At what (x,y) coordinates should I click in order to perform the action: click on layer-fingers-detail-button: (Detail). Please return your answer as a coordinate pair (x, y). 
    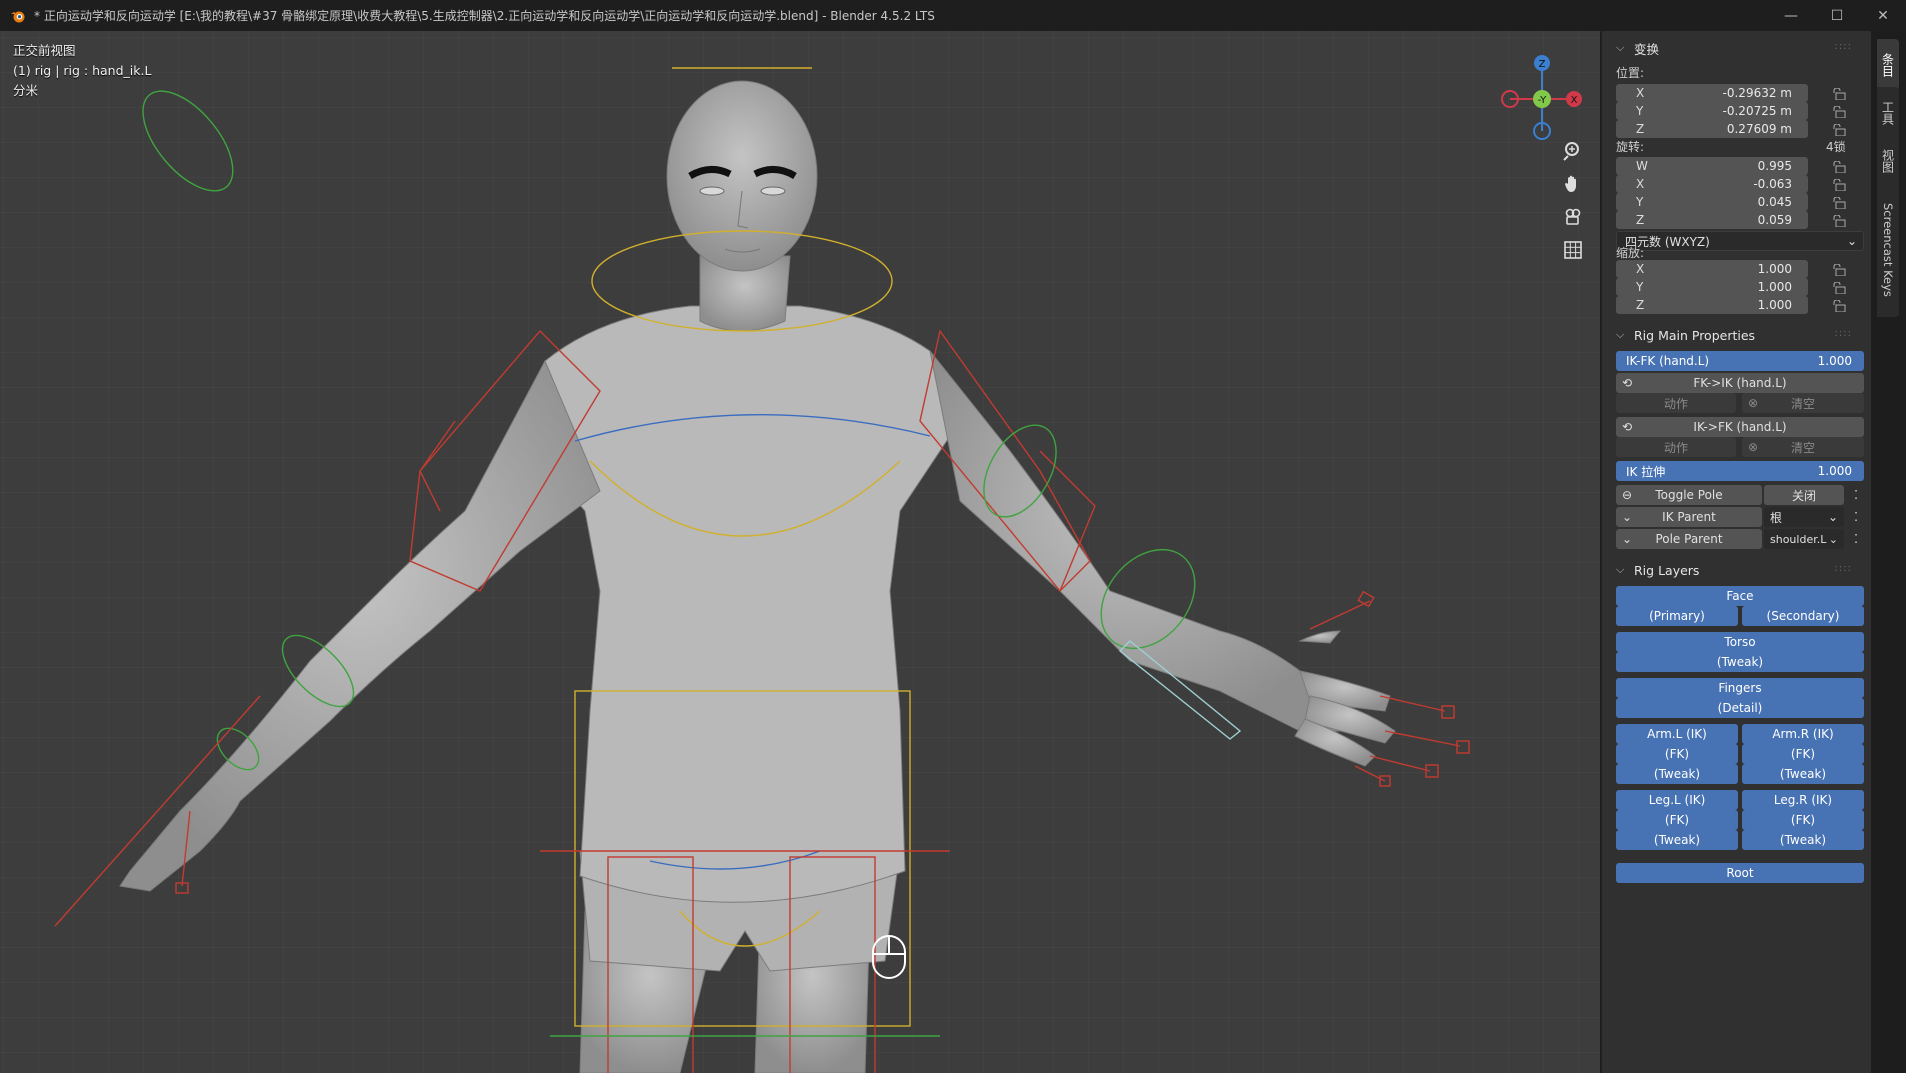
    Looking at the image, I should click on (1740, 708).